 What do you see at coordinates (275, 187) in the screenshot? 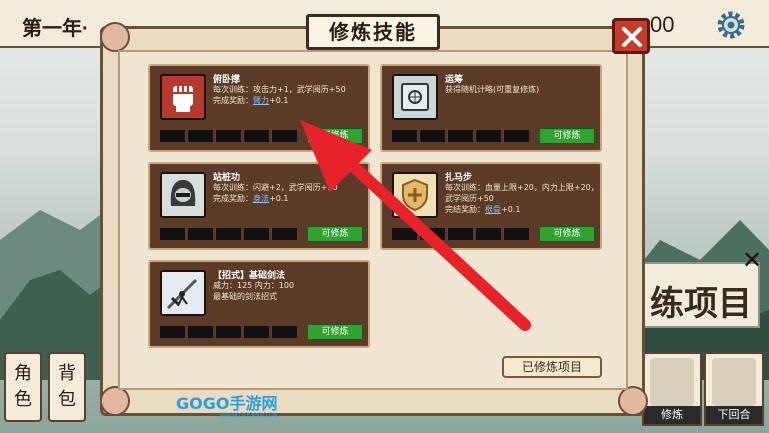
I see `skill-effect: 每次训练：闪避+2，武学阅历+50` at bounding box center [275, 187].